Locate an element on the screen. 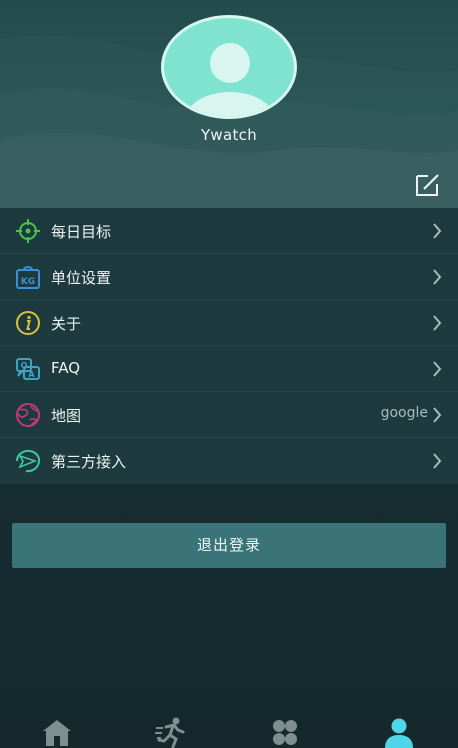  bottom-nav is located at coordinates (229, 730).